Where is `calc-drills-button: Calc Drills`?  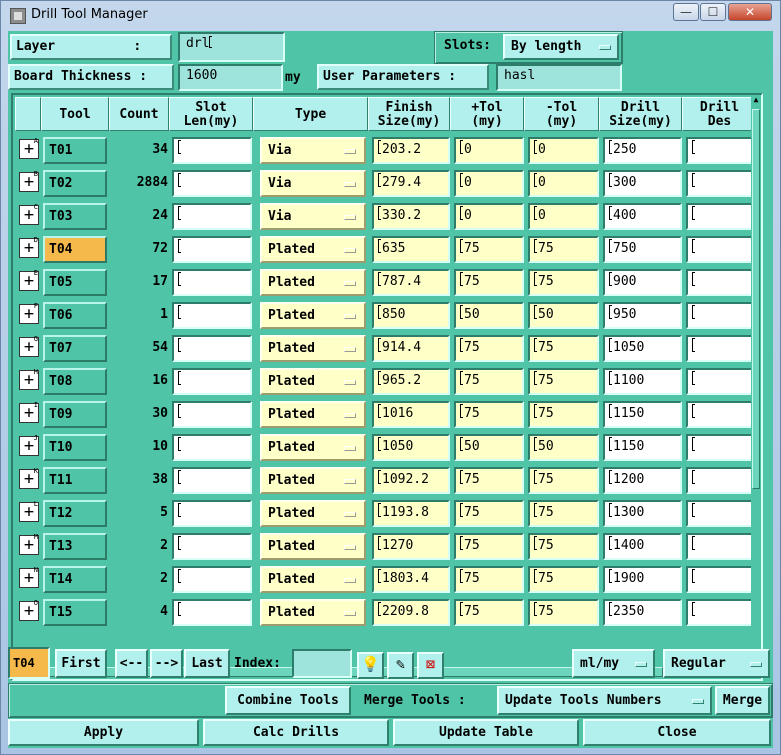 calc-drills-button: Calc Drills is located at coordinates (296, 732).